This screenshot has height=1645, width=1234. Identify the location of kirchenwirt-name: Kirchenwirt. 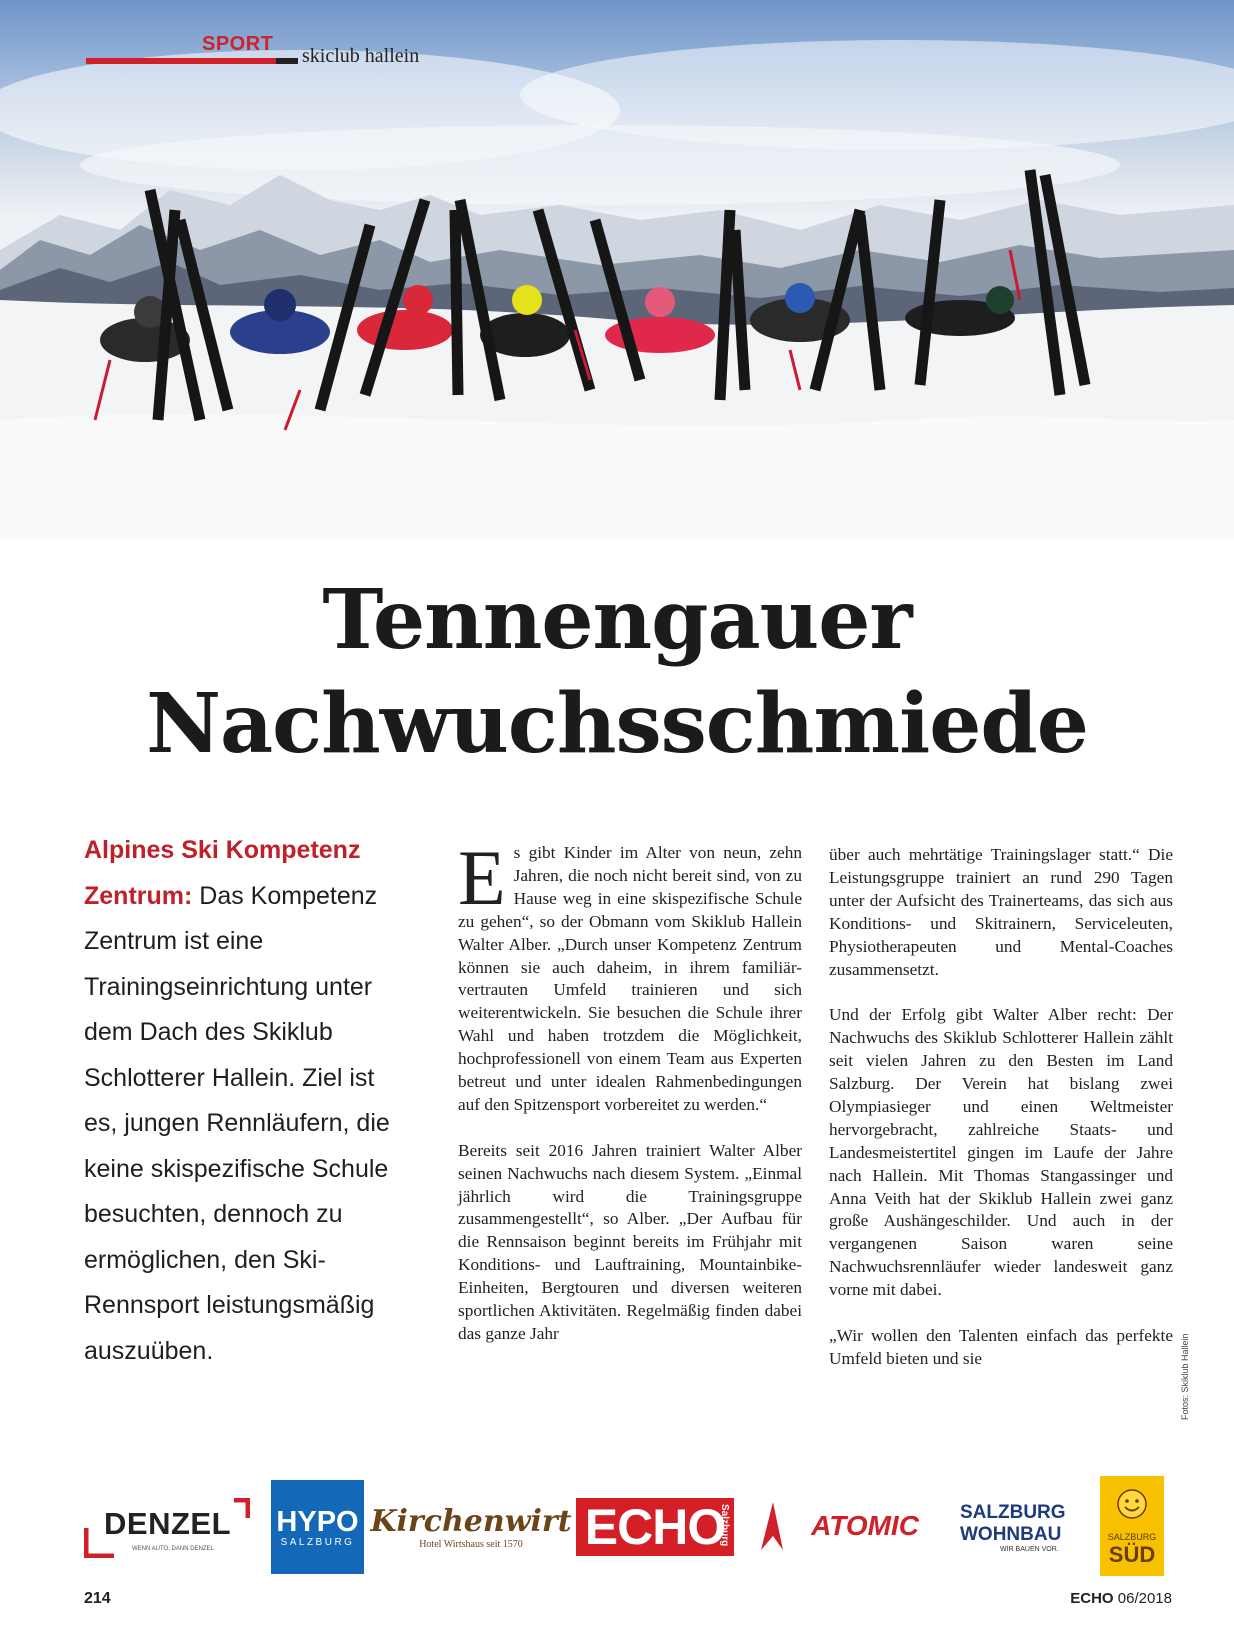
(471, 1521).